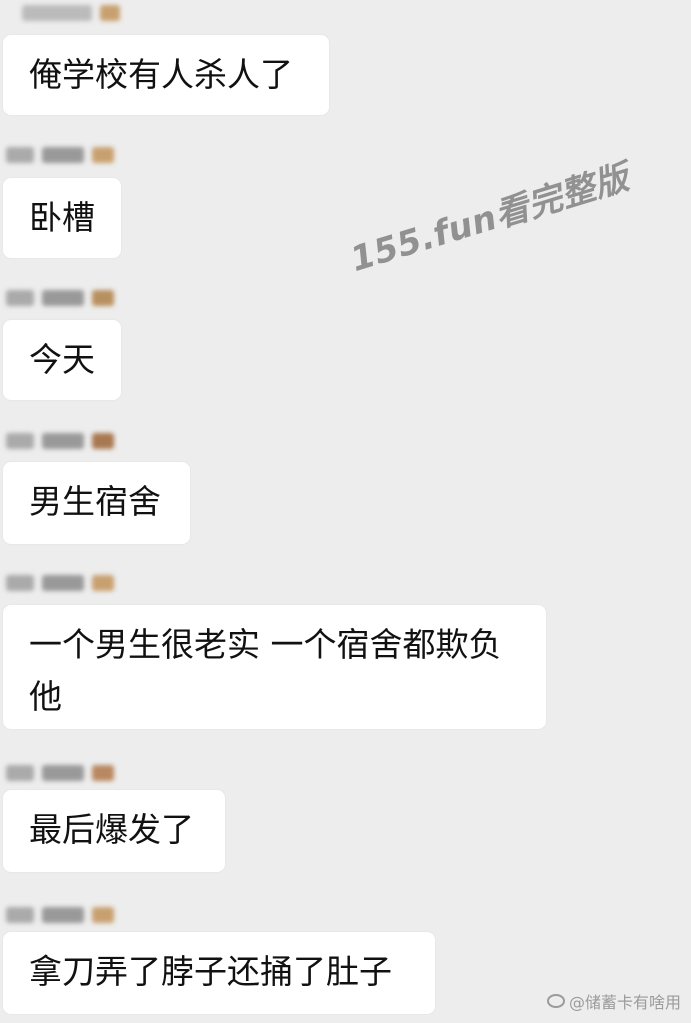 The width and height of the screenshot is (691, 1023). I want to click on message-bubble: 最后爆发了, so click(114, 831).